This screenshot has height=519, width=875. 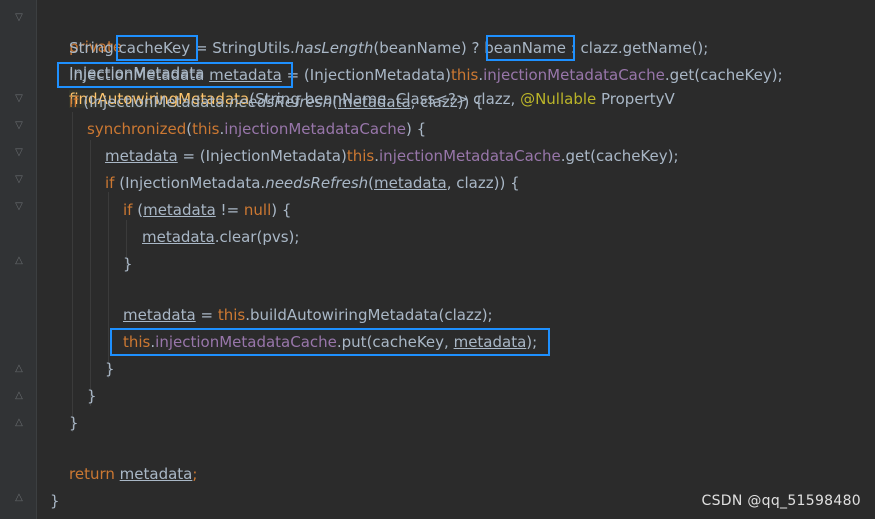 I want to click on code-line-16: }, so click(x=74, y=423).